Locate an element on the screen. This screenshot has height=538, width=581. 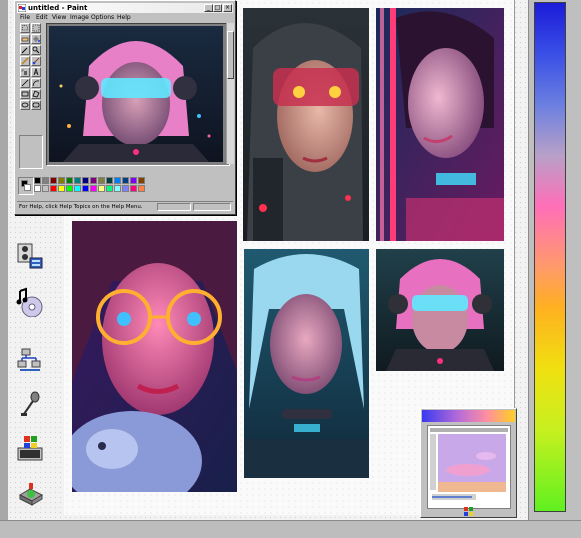
paint-canvas-frame is located at coordinates (138, 94).